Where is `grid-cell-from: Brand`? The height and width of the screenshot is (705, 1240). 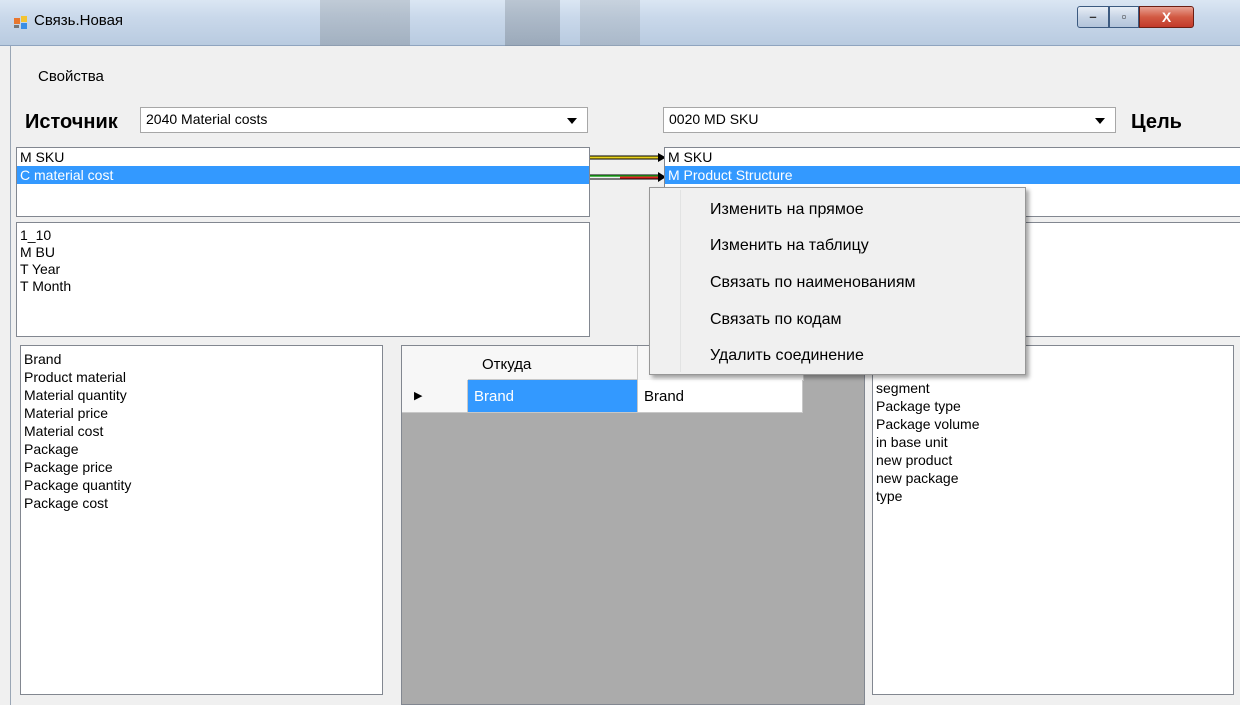 grid-cell-from: Brand is located at coordinates (553, 396).